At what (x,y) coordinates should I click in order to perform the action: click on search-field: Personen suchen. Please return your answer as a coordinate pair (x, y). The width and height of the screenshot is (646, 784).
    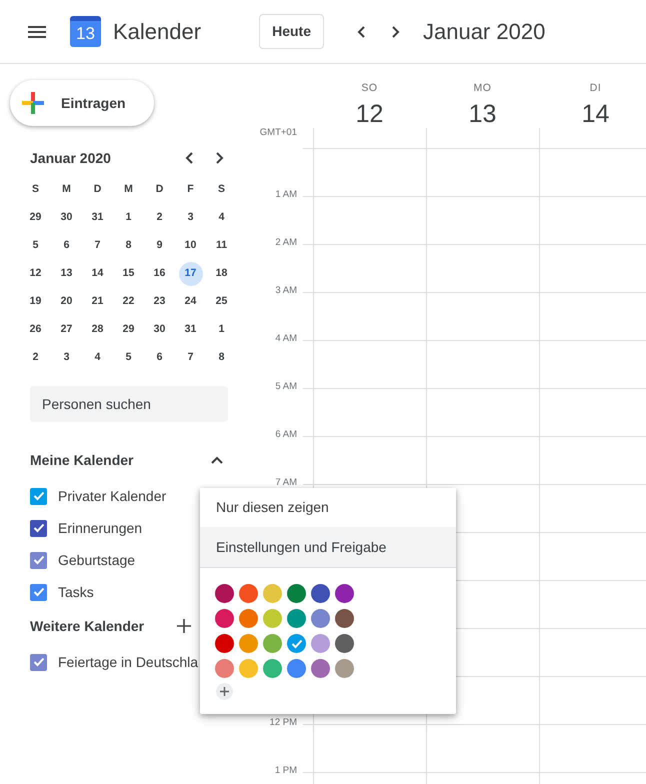
    Looking at the image, I should click on (129, 404).